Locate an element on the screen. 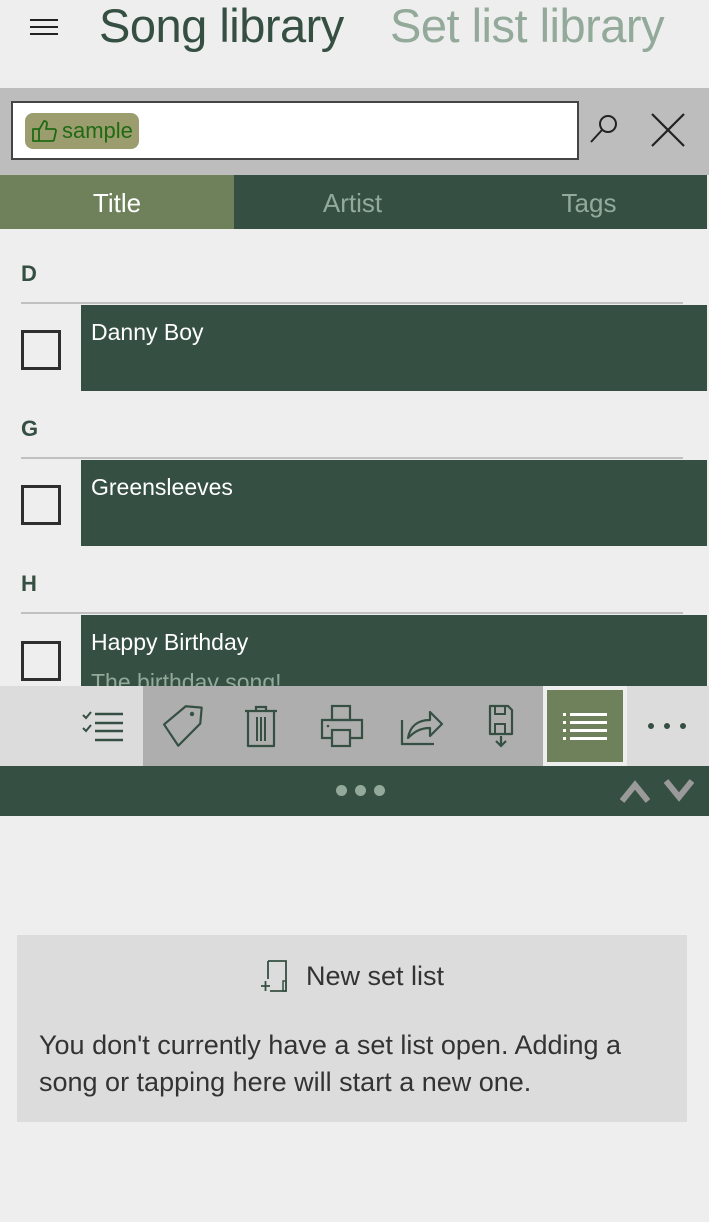 The image size is (709, 1222). list-item: Happy Birthday The birthday song! is located at coordinates (394, 650).